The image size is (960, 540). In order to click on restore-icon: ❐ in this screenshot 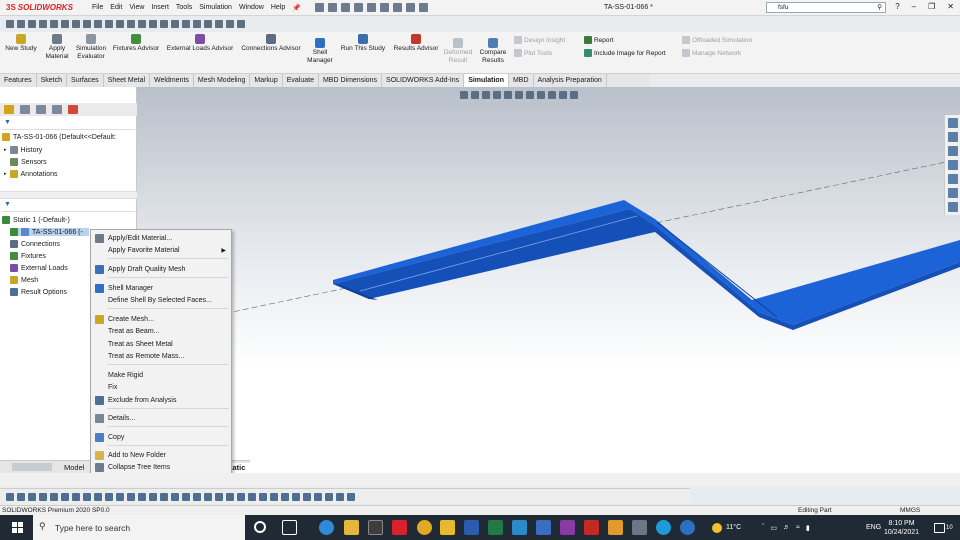, I will do `click(931, 6)`.